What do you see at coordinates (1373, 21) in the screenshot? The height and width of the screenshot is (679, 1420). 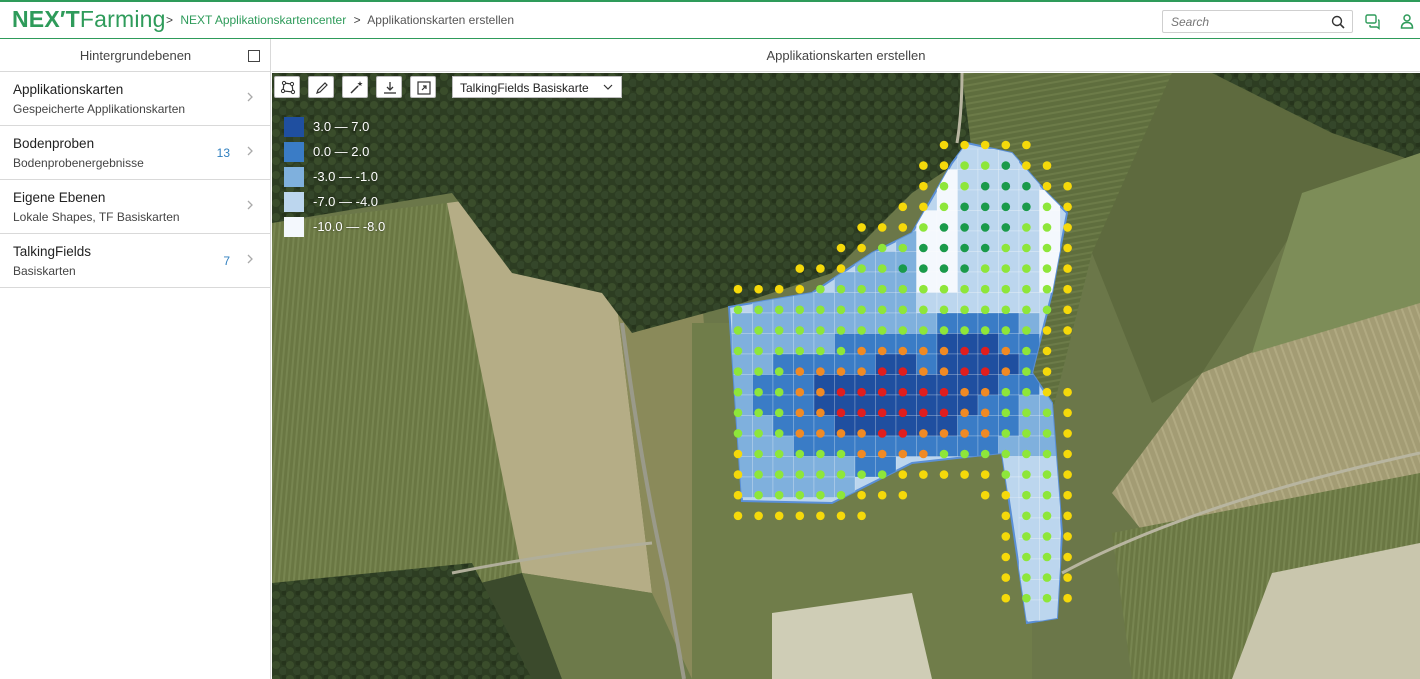 I see `chat-icon` at bounding box center [1373, 21].